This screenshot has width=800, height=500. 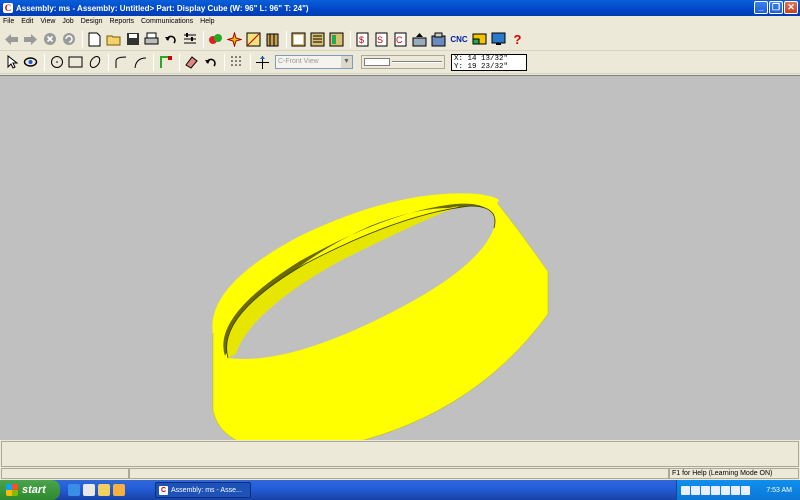 I want to click on menu-design: Design, so click(x=92, y=21).